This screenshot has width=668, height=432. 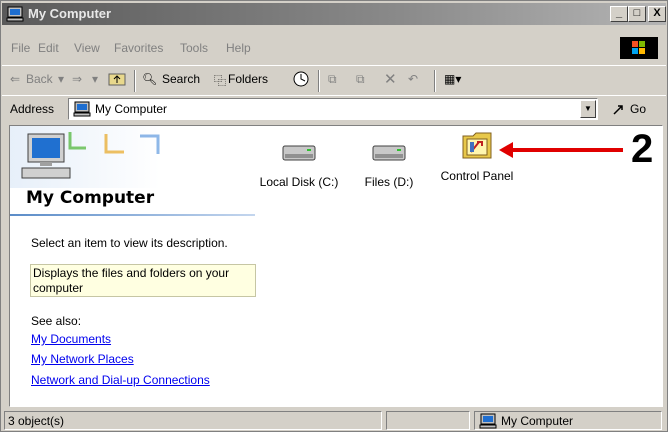 What do you see at coordinates (132, 171) in the screenshot?
I see `folder-banner: My Computer` at bounding box center [132, 171].